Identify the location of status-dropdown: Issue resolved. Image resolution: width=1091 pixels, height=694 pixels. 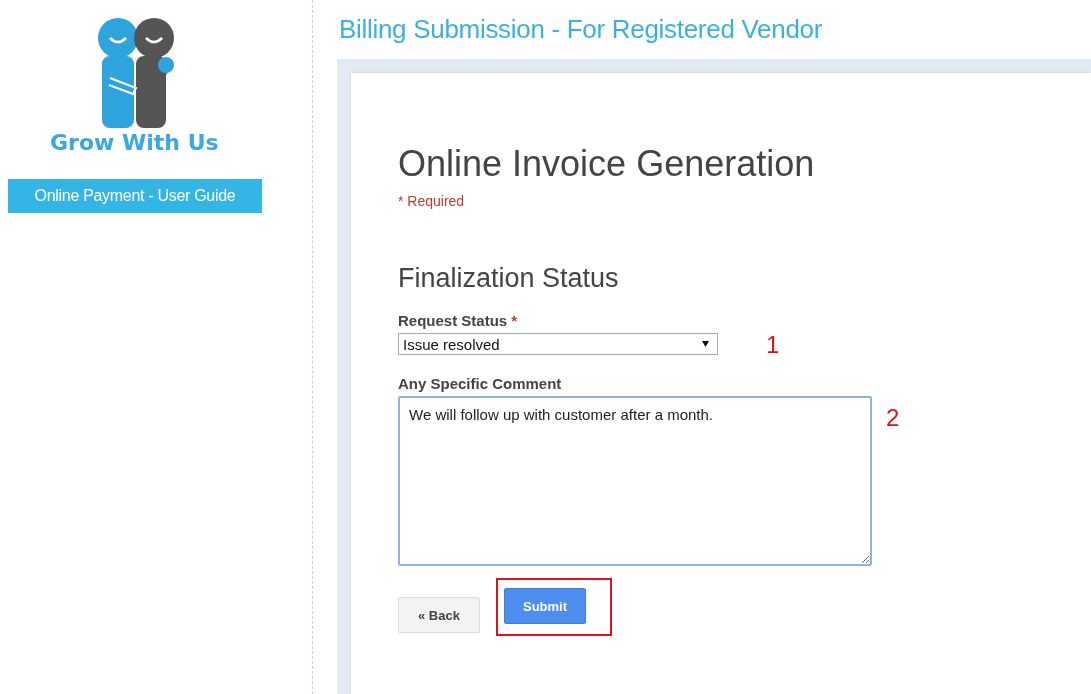
(558, 344).